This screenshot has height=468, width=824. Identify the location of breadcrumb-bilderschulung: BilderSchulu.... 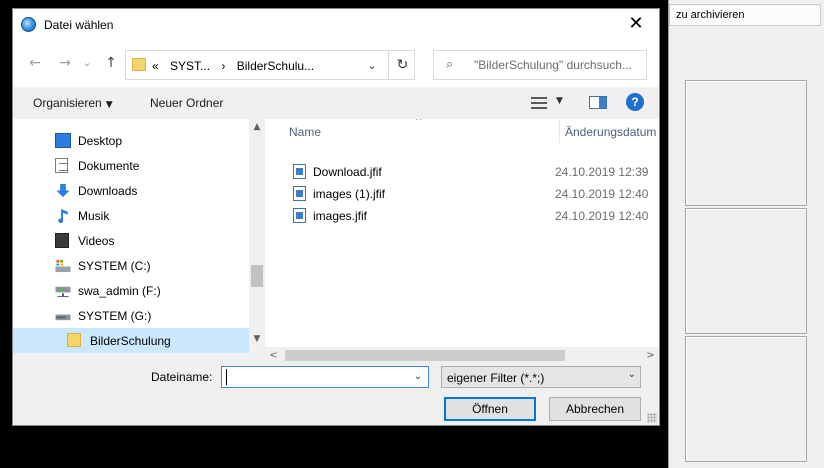
(275, 66).